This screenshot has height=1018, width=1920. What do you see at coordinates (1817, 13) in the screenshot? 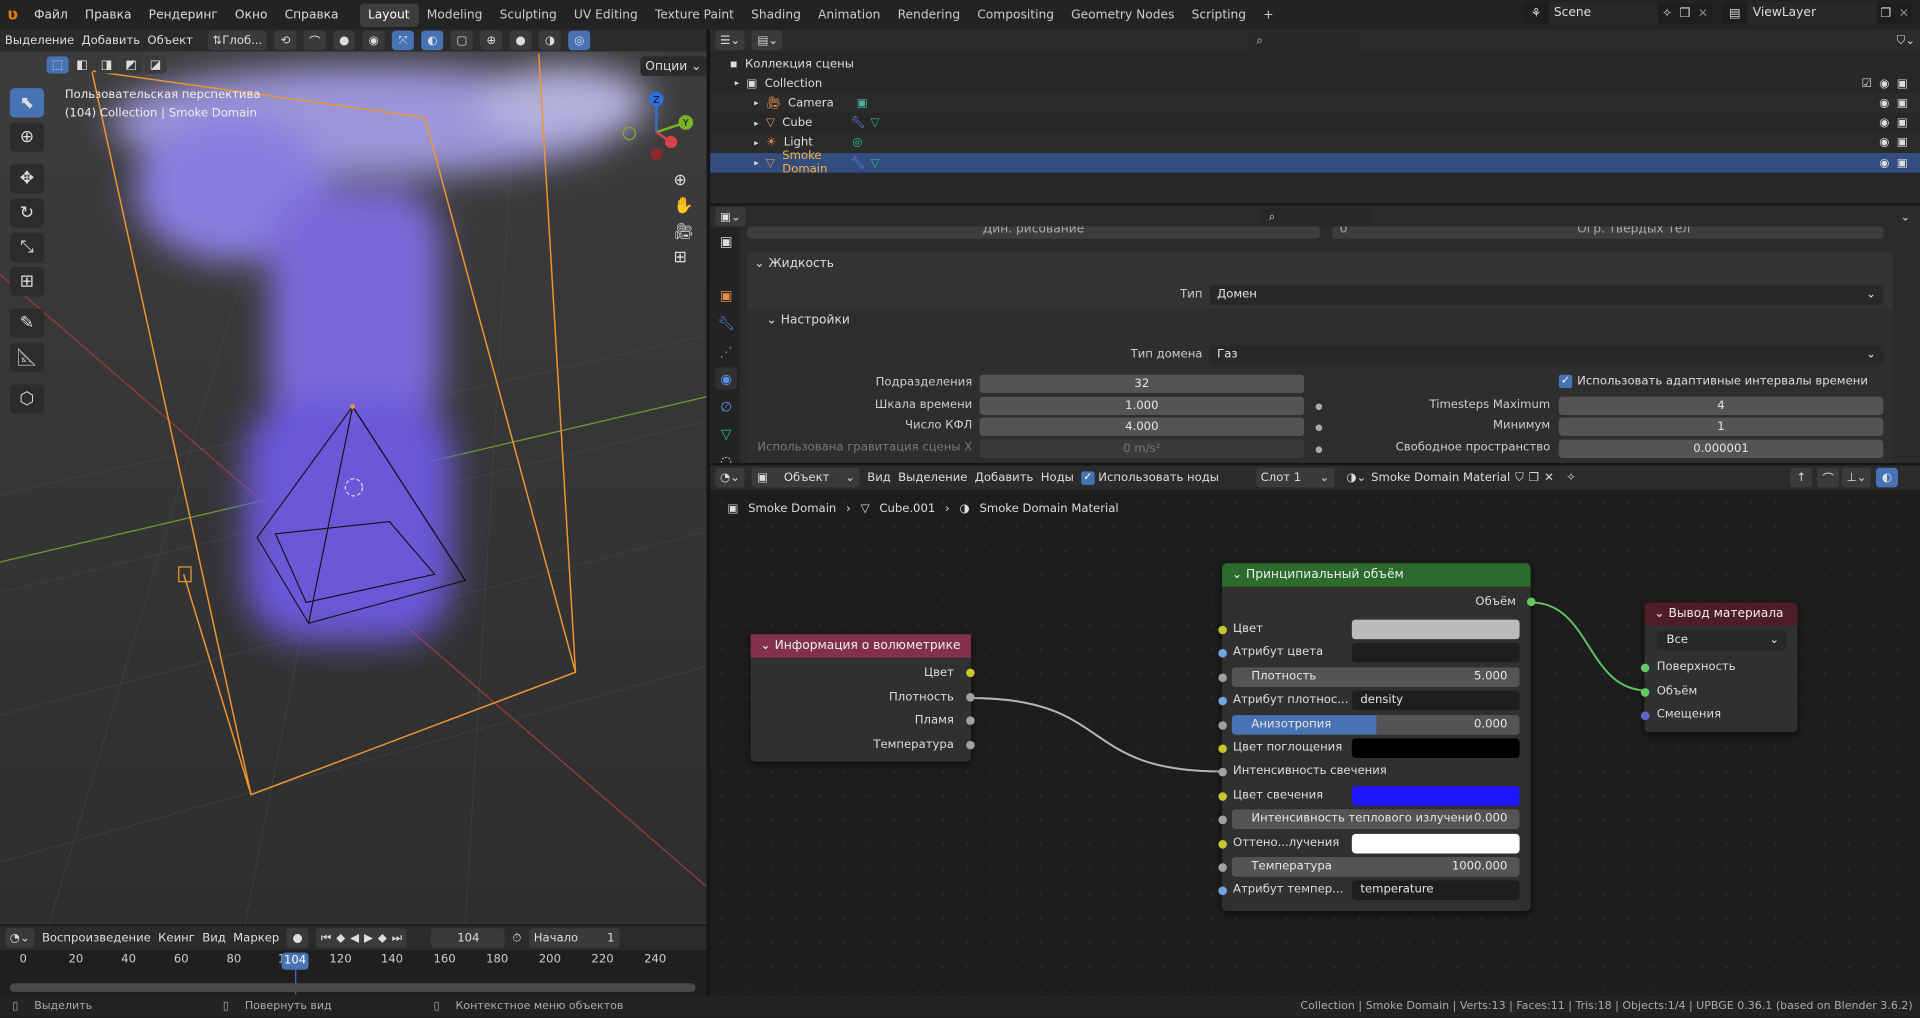
I see `view-layer-selector: ▤ ViewLayer ❐ ✕` at bounding box center [1817, 13].